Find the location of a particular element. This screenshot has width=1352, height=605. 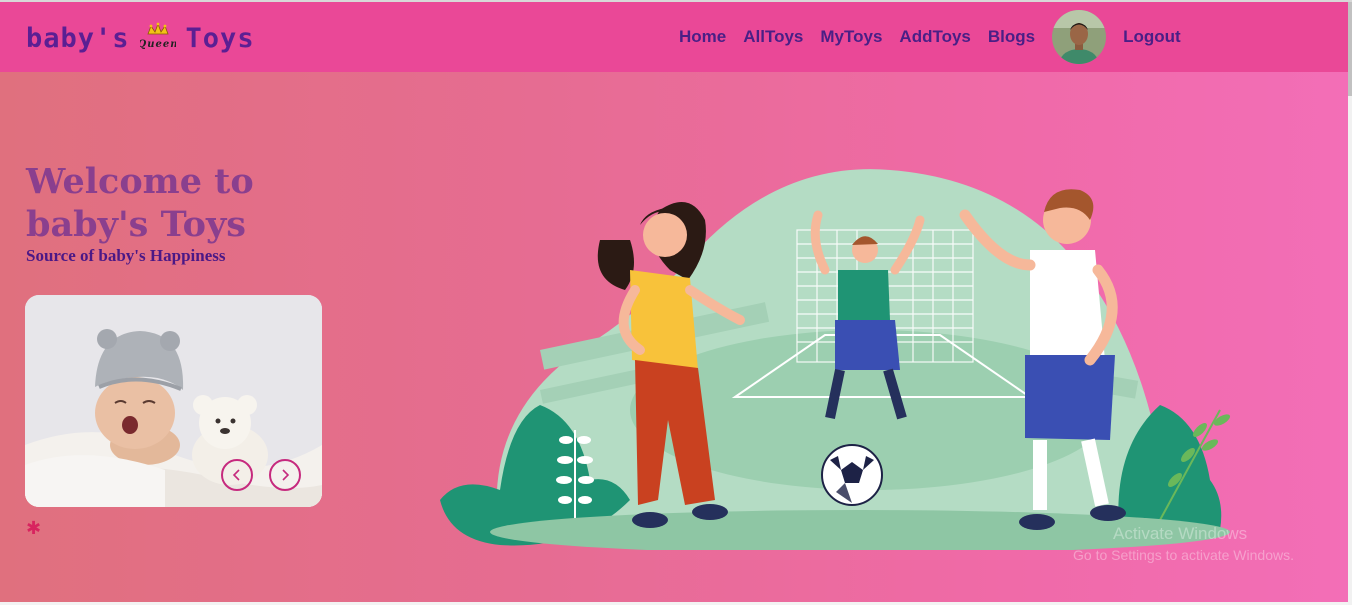

carousel-next-button is located at coordinates (285, 475).